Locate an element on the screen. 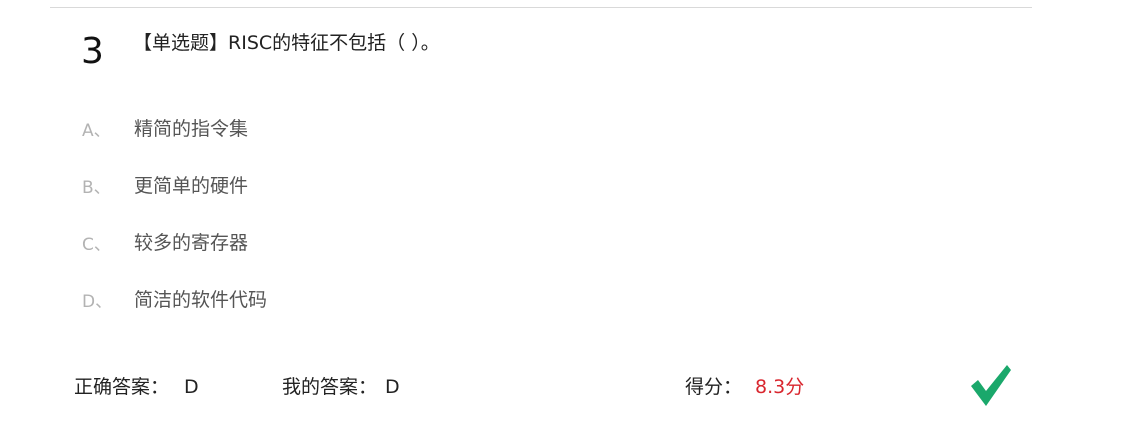 Image resolution: width=1142 pixels, height=440 pixels. question-title: 【单选题】RISC的特征不包括（ ）。 is located at coordinates (286, 43).